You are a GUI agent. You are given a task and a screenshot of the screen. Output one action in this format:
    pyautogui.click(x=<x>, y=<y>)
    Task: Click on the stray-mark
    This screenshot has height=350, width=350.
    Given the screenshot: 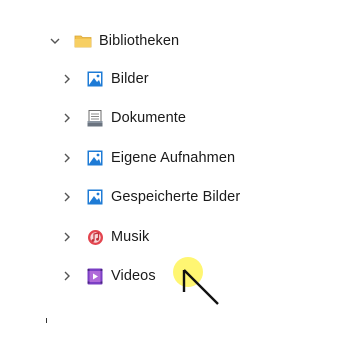 What is the action you would take?
    pyautogui.click(x=46, y=320)
    